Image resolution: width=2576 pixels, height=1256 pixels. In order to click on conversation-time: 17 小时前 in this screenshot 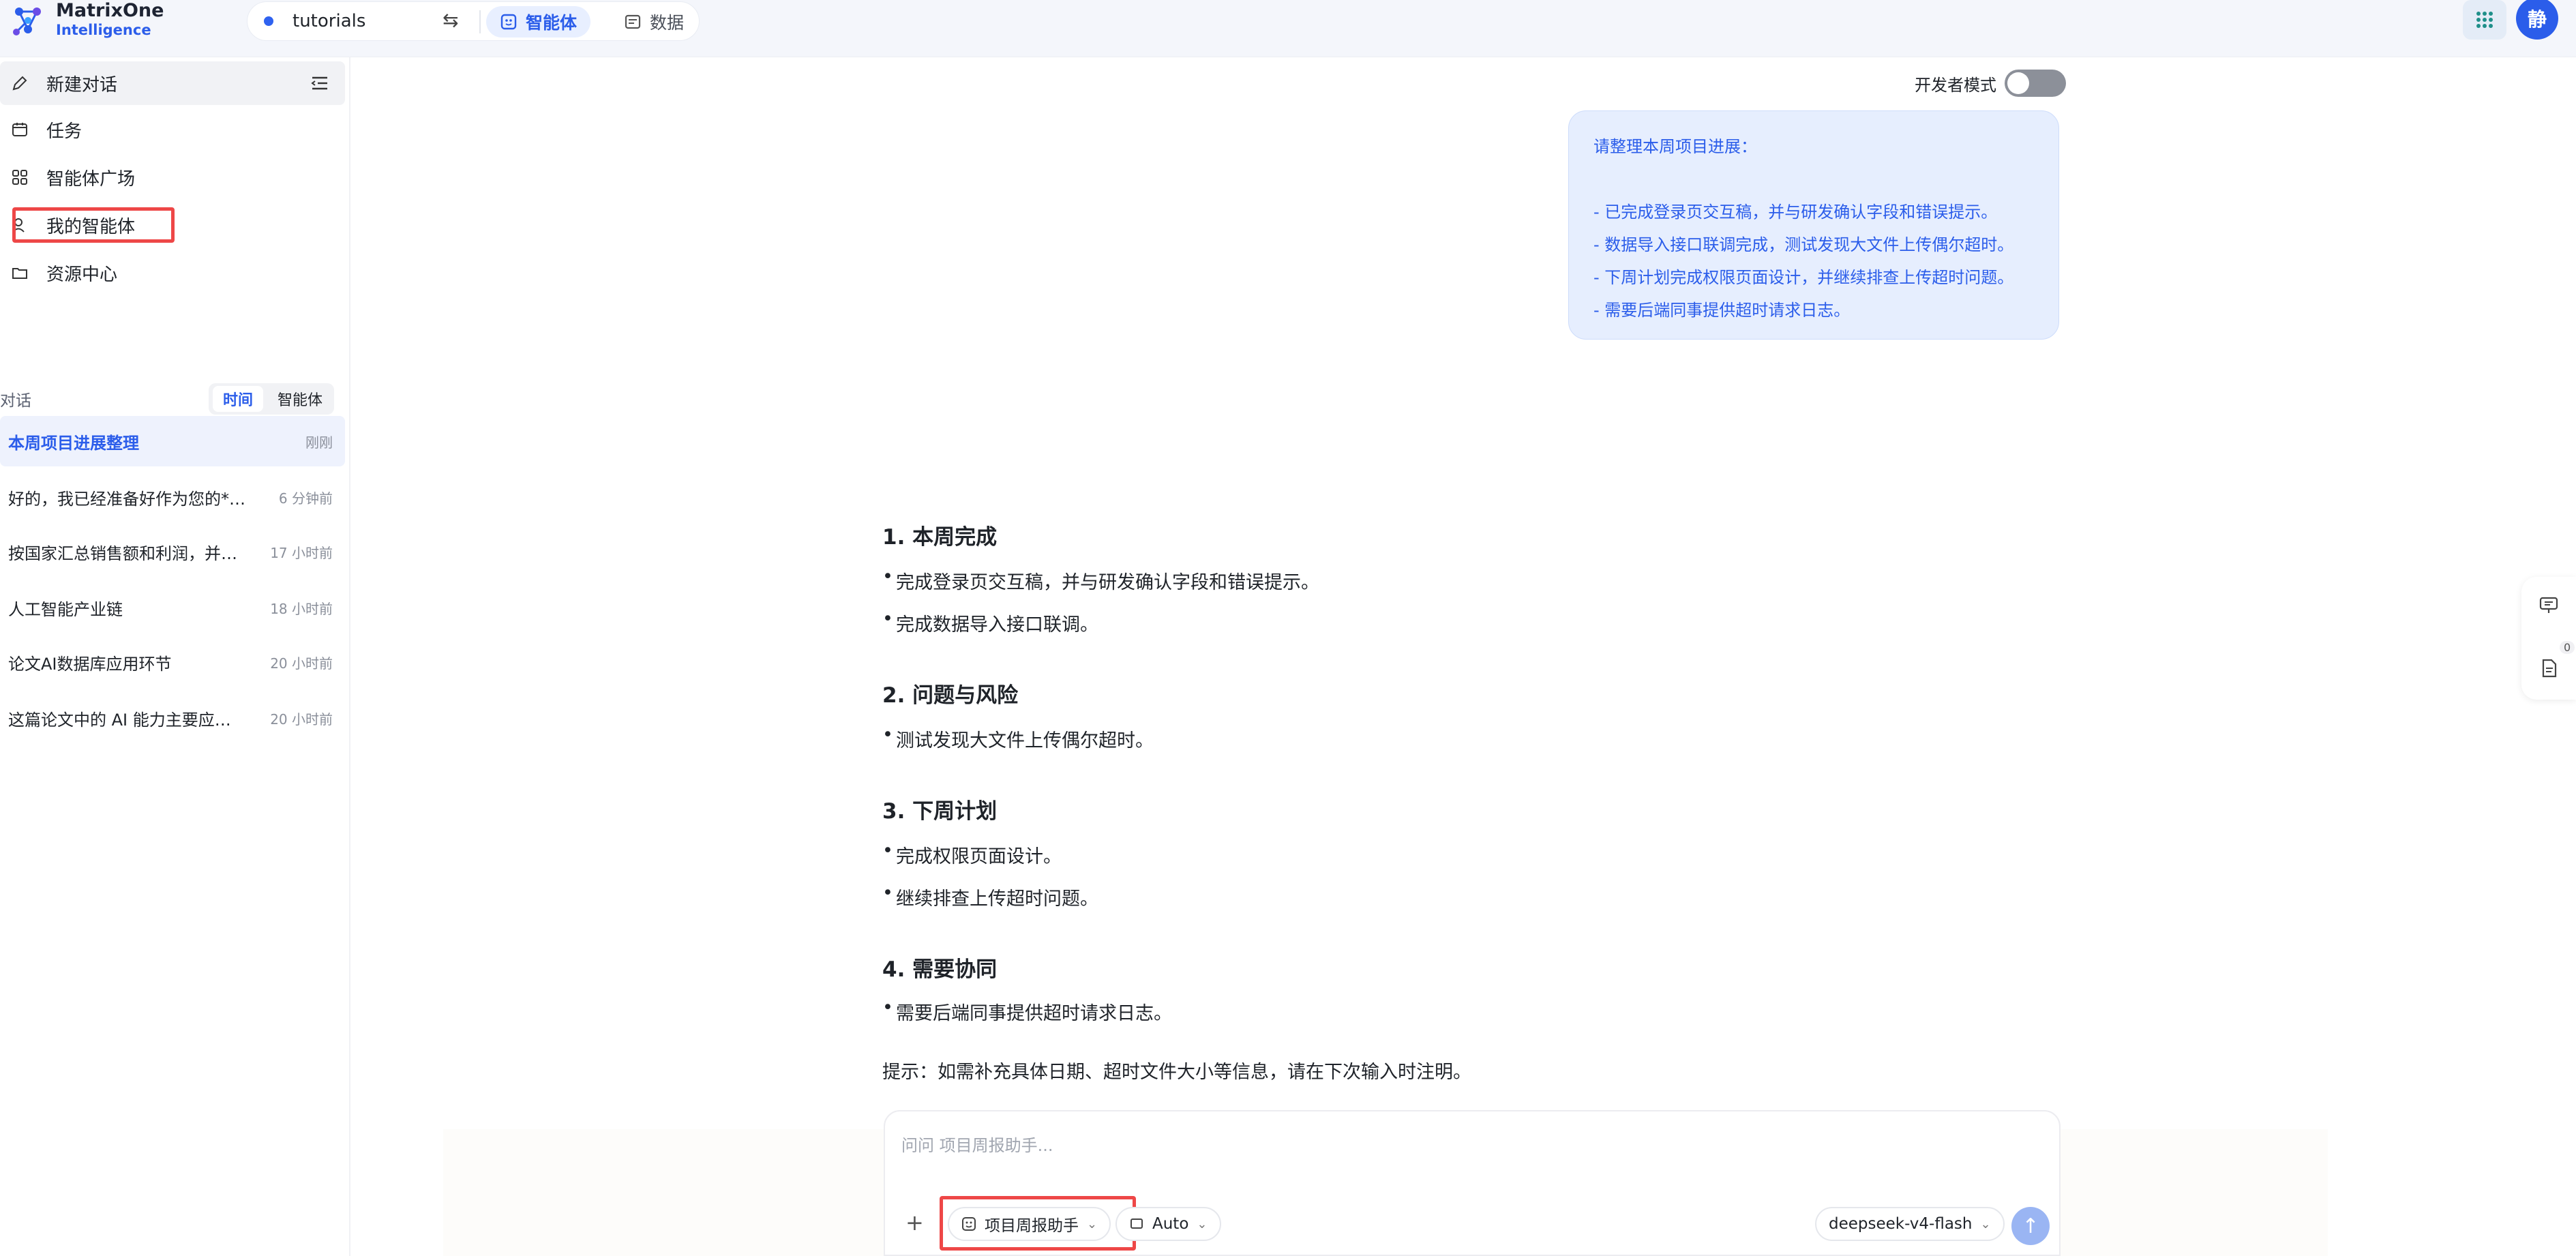, I will do `click(301, 552)`.